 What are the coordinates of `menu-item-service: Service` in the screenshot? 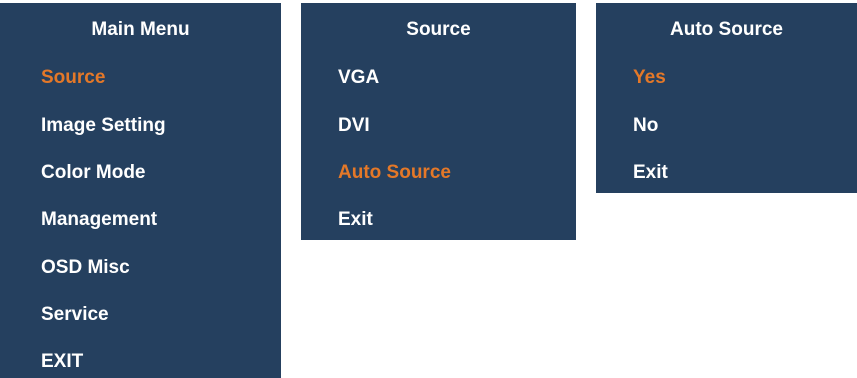 It's located at (75, 315).